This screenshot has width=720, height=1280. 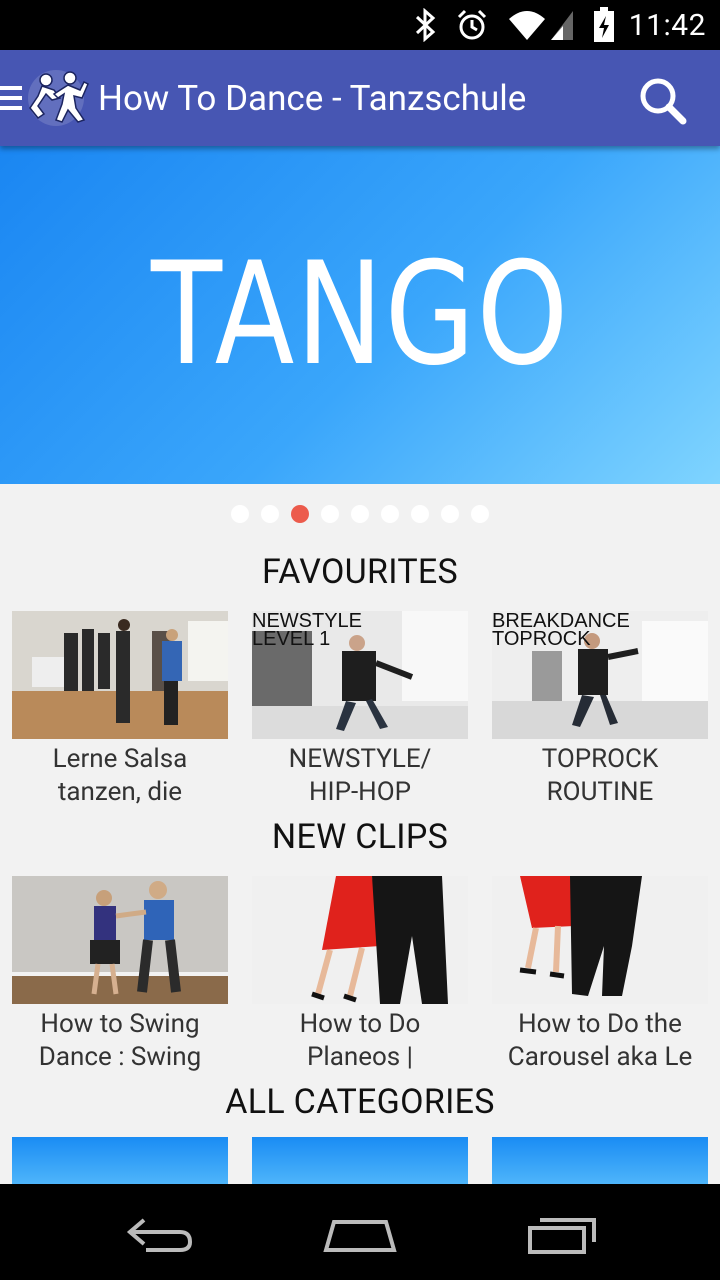 I want to click on video-thumbnail: BREAKDANCE TOPROCK, so click(x=600, y=675).